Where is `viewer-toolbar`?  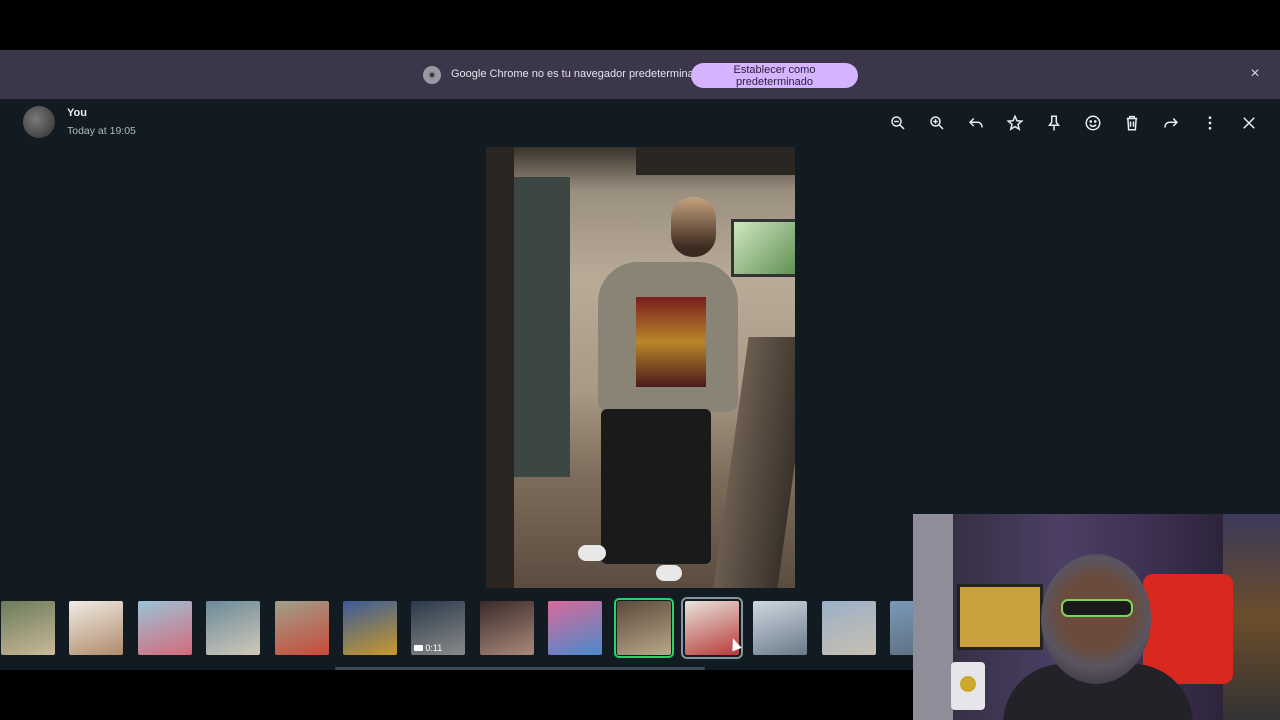 viewer-toolbar is located at coordinates (1081, 123).